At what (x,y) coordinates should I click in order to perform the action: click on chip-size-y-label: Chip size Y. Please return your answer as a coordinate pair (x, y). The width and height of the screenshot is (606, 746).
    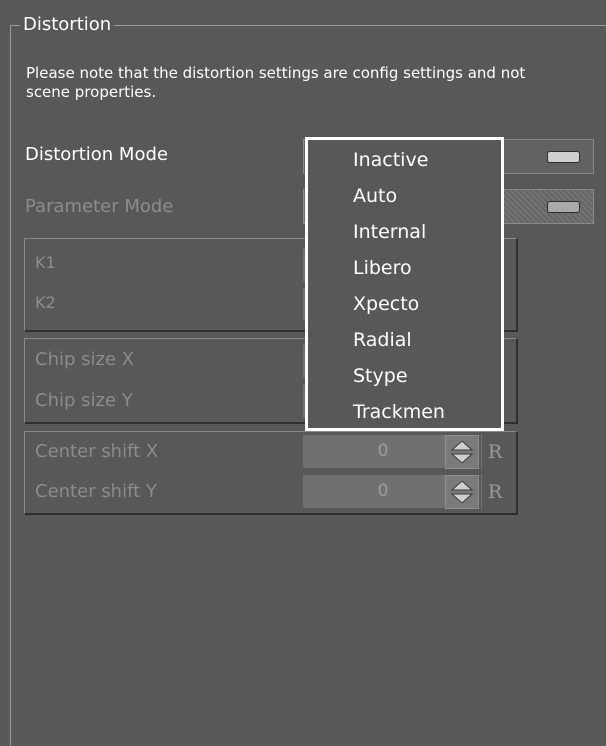
    Looking at the image, I should click on (84, 400).